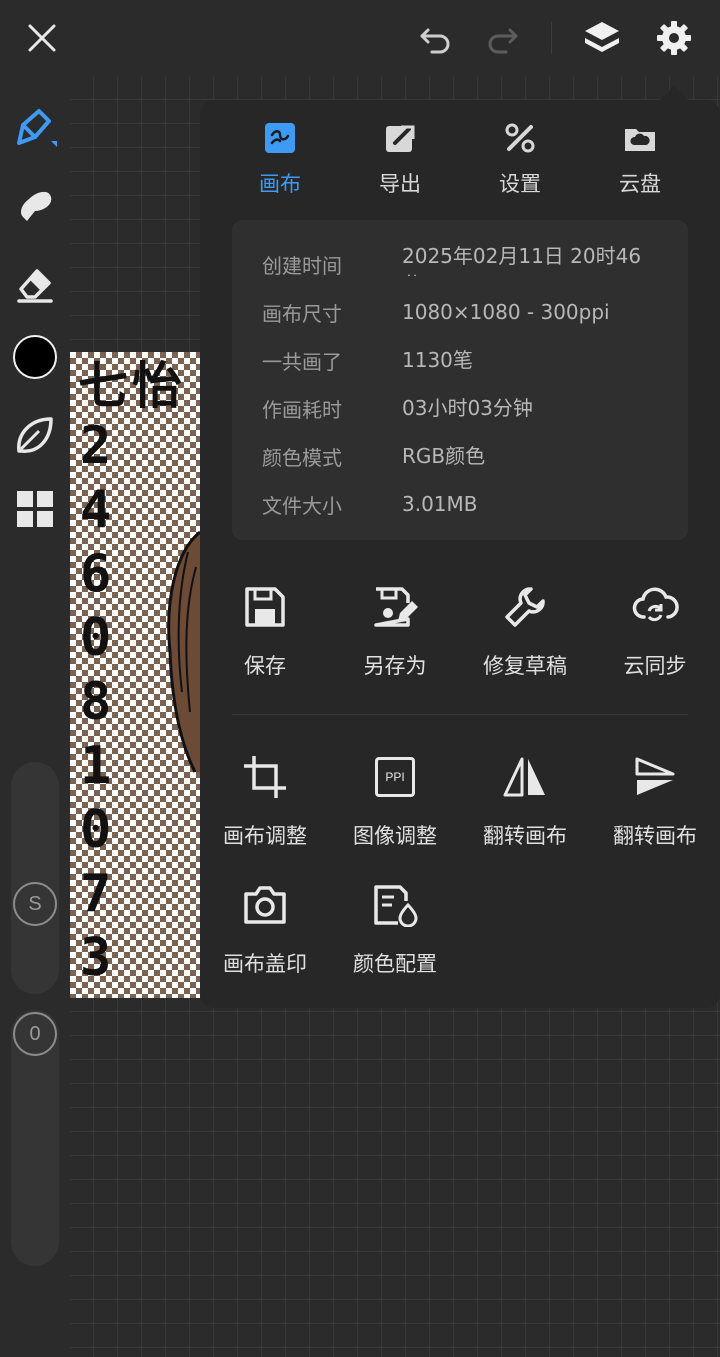  I want to click on close-button, so click(42, 38).